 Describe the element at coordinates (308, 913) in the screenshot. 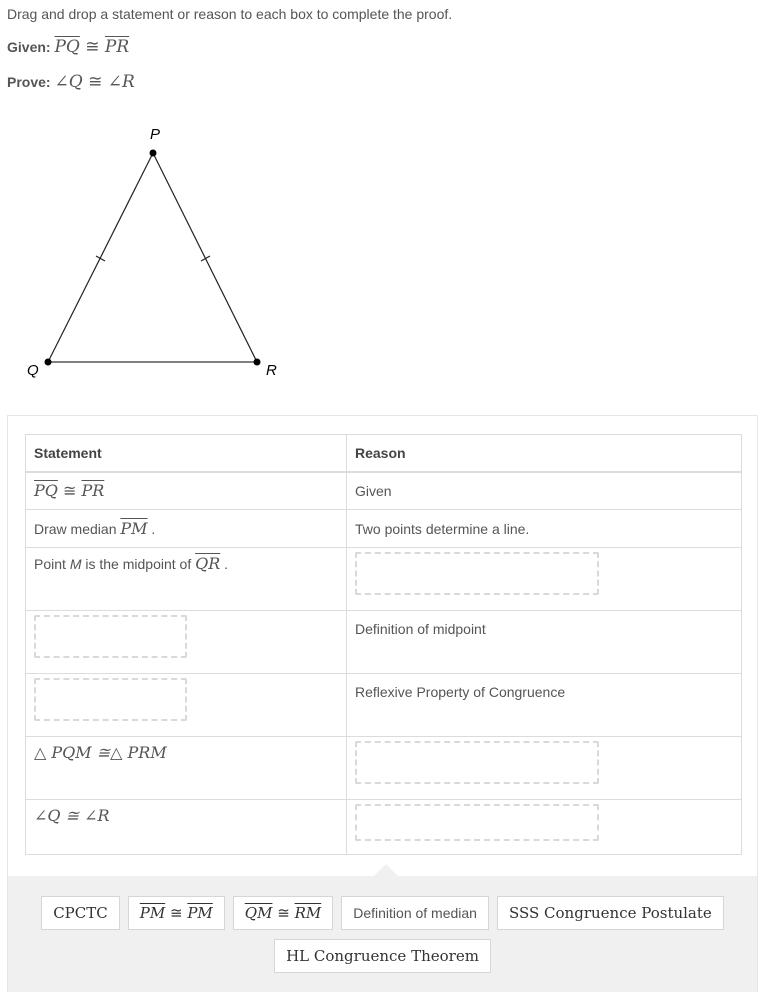

I see `tile-segment-b: RM` at that location.